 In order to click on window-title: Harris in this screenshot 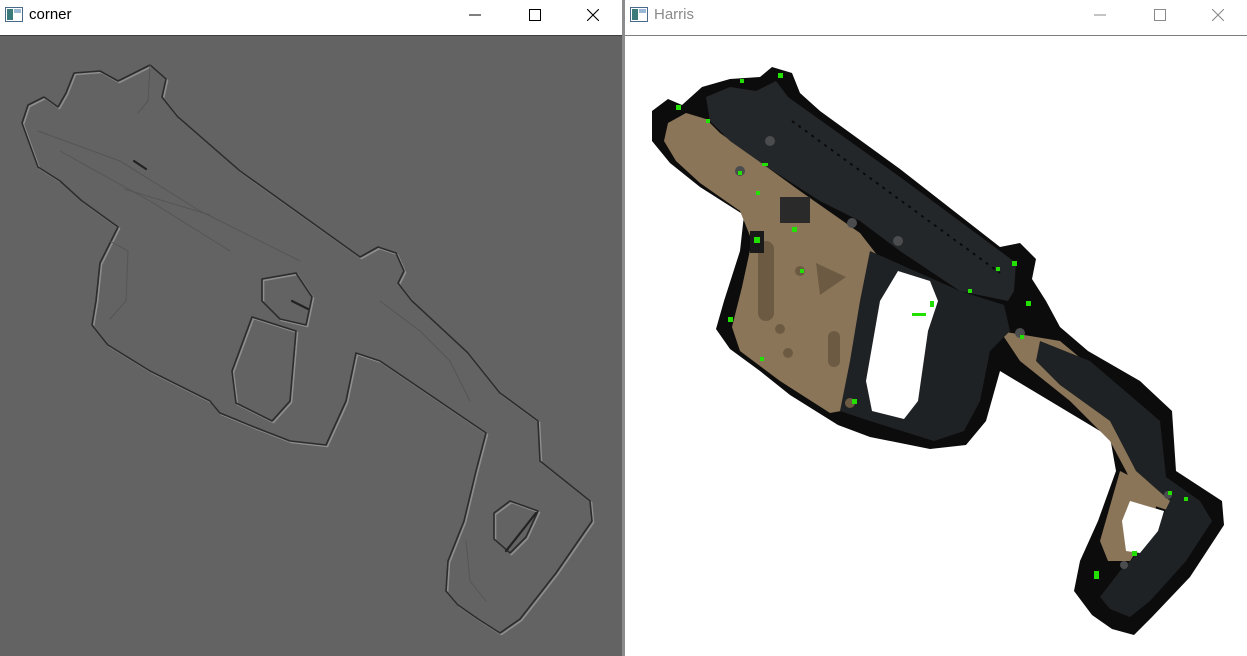, I will do `click(674, 14)`.